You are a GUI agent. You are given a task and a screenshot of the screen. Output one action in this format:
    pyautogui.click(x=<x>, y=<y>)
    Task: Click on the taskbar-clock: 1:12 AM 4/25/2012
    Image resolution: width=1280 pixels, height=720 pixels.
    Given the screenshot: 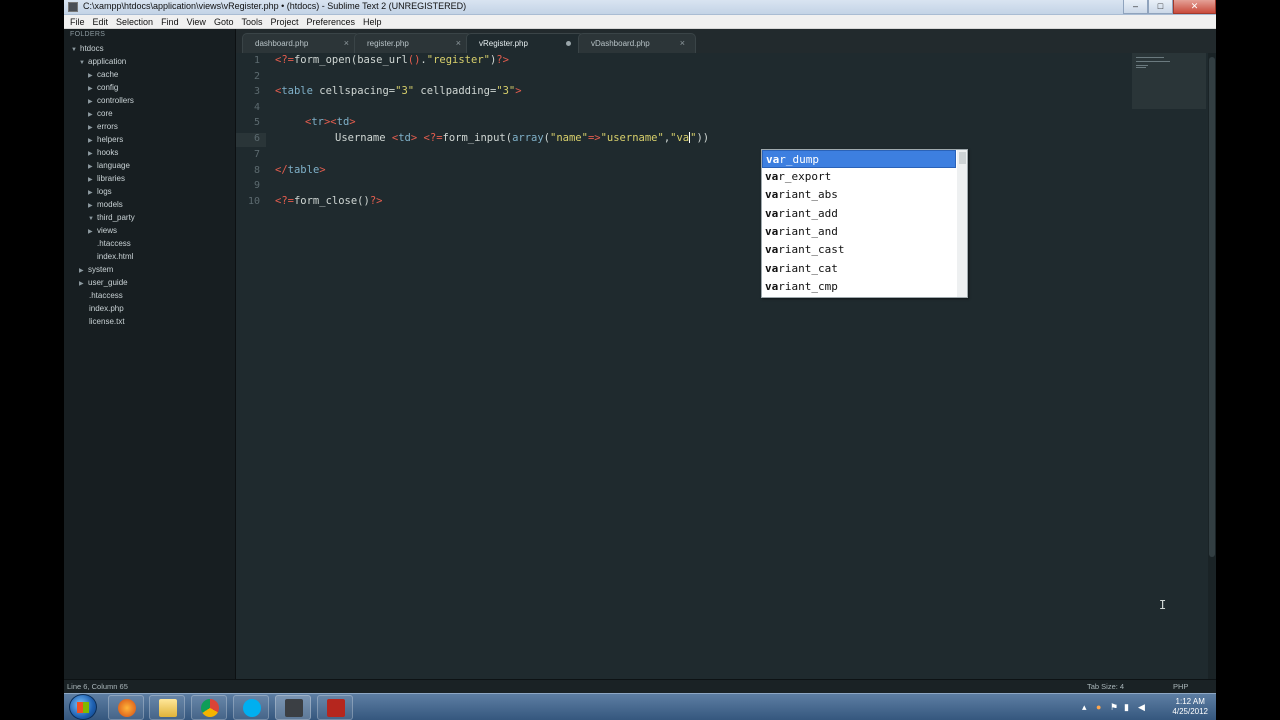 What is the action you would take?
    pyautogui.click(x=1190, y=707)
    